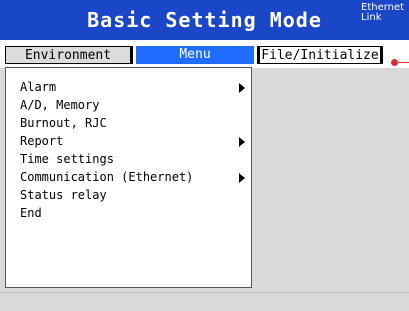 This screenshot has width=409, height=311. I want to click on menu-item-label: Time settings, so click(67, 159).